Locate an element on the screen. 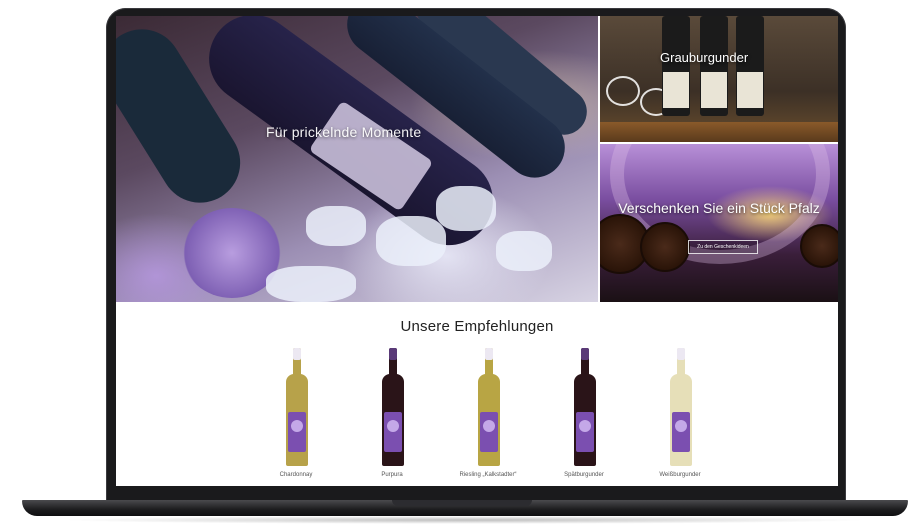 Image resolution: width=923 pixels, height=529 pixels. product-card: Spätburgunder is located at coordinates (584, 416).